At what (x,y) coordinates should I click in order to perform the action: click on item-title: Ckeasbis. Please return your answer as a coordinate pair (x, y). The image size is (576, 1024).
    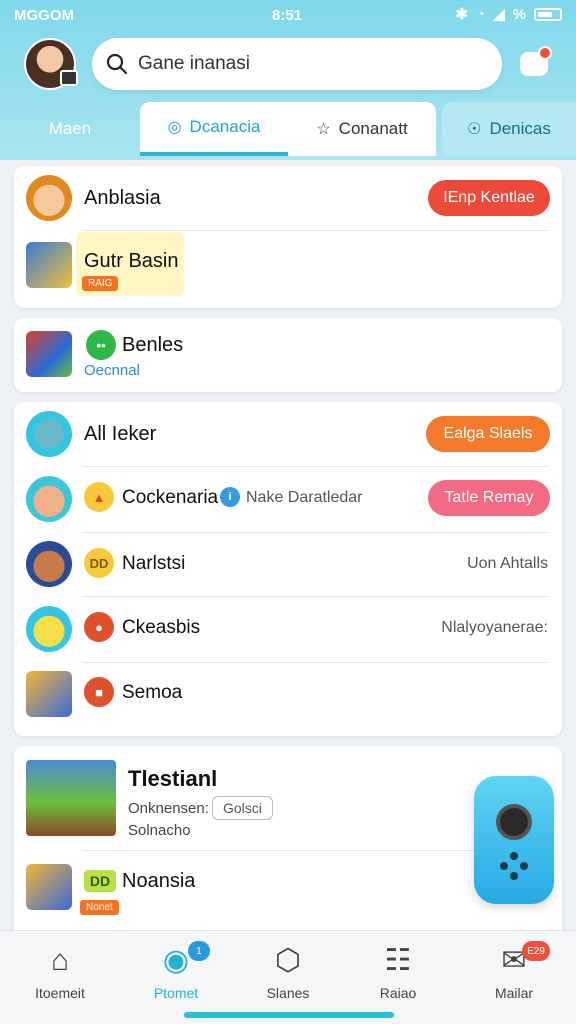
    Looking at the image, I should click on (161, 627).